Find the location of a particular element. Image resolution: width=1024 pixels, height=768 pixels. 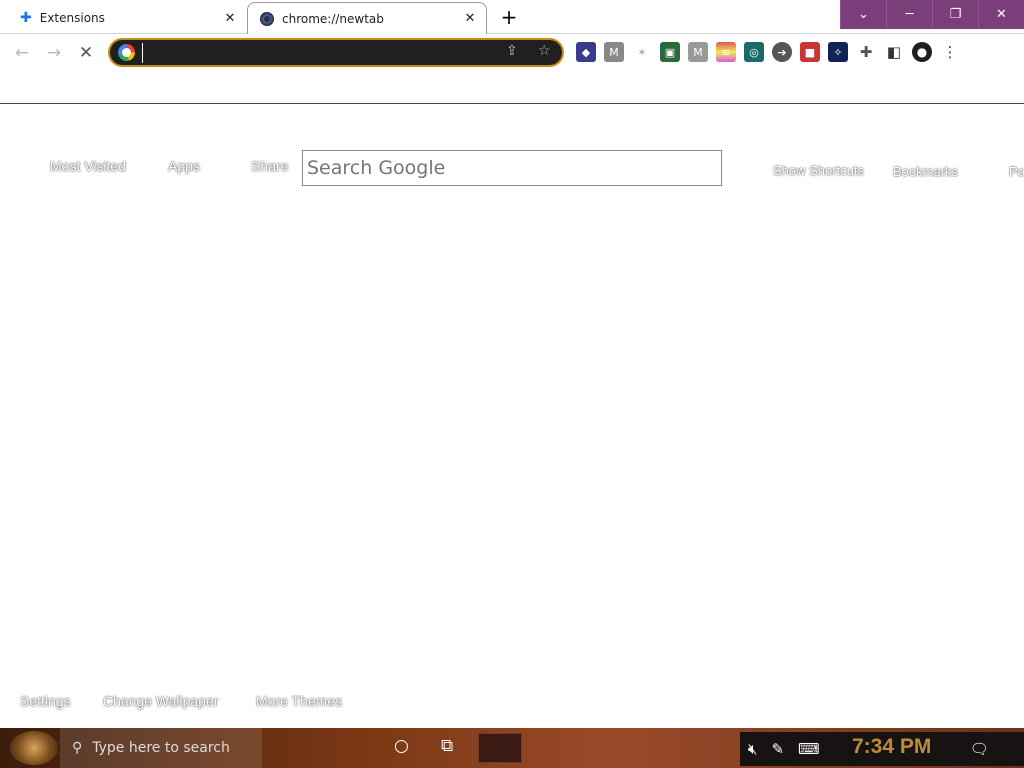

extension-8-icon: ➔ is located at coordinates (782, 52).